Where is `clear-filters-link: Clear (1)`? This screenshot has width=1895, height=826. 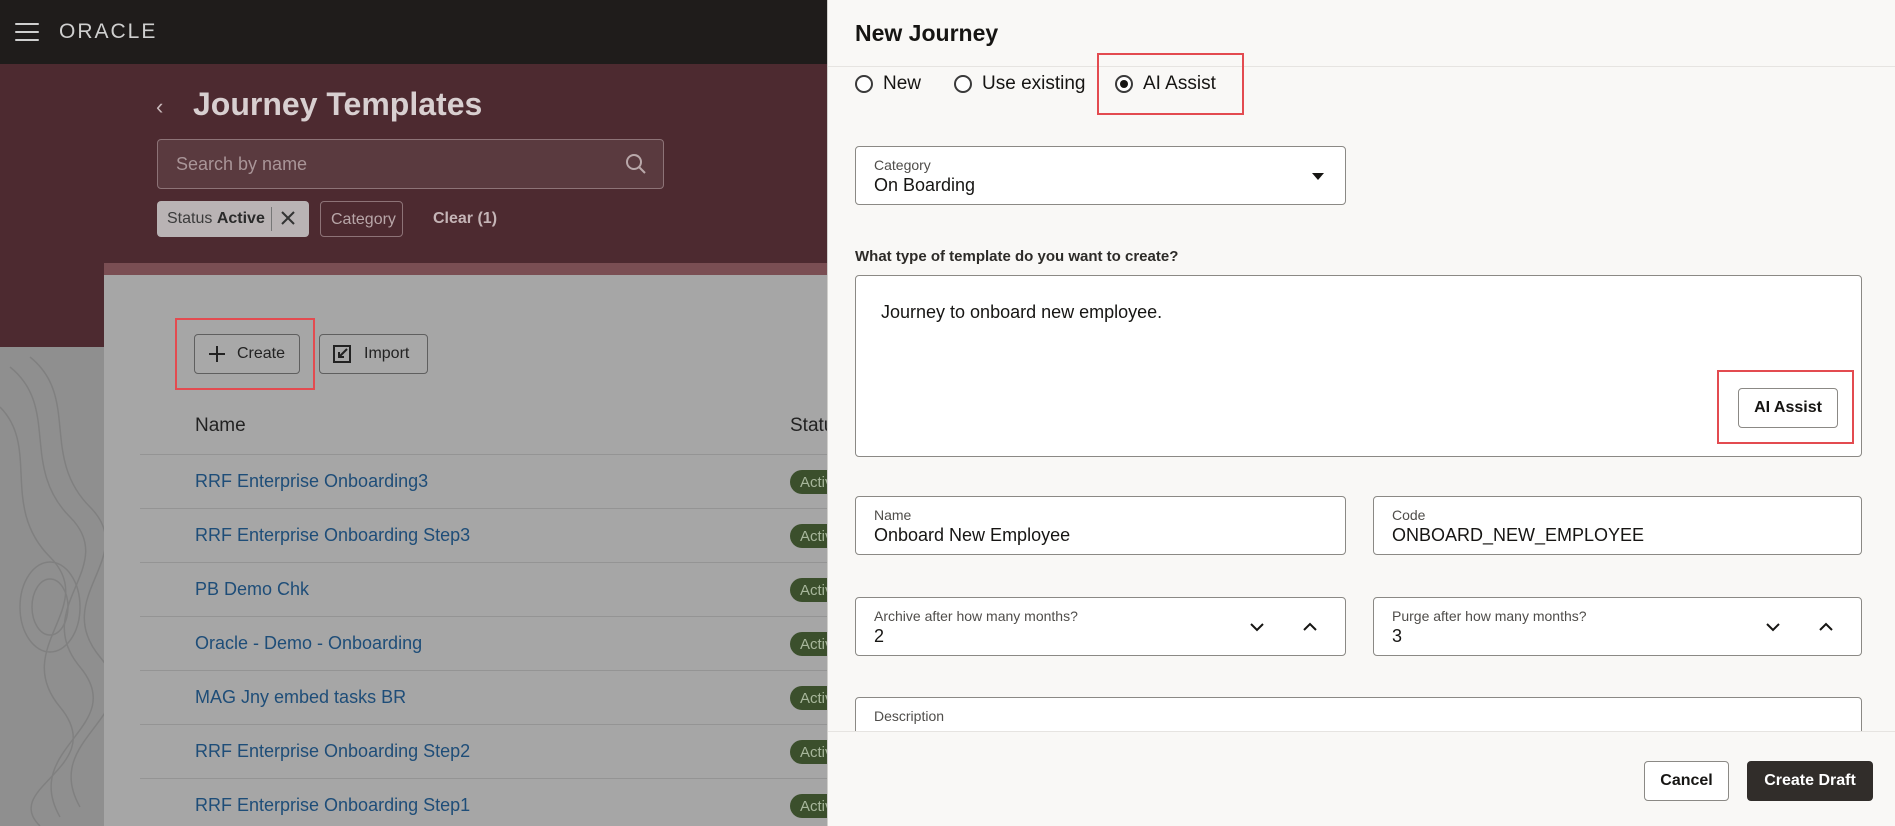 clear-filters-link: Clear (1) is located at coordinates (465, 219).